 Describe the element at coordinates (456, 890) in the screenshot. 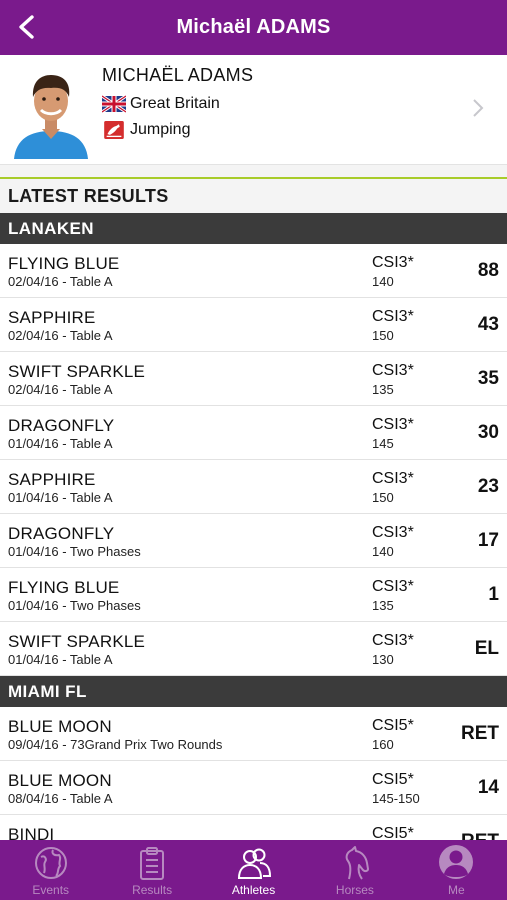

I see `tab-me-label: Me` at that location.